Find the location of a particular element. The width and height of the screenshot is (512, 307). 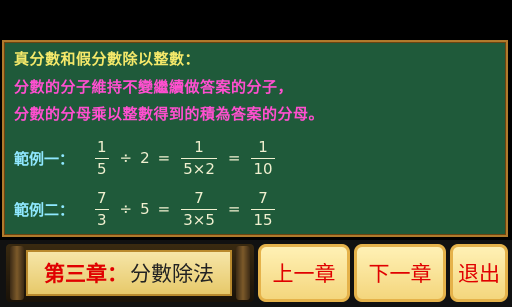

denominator: 15 is located at coordinates (263, 219).